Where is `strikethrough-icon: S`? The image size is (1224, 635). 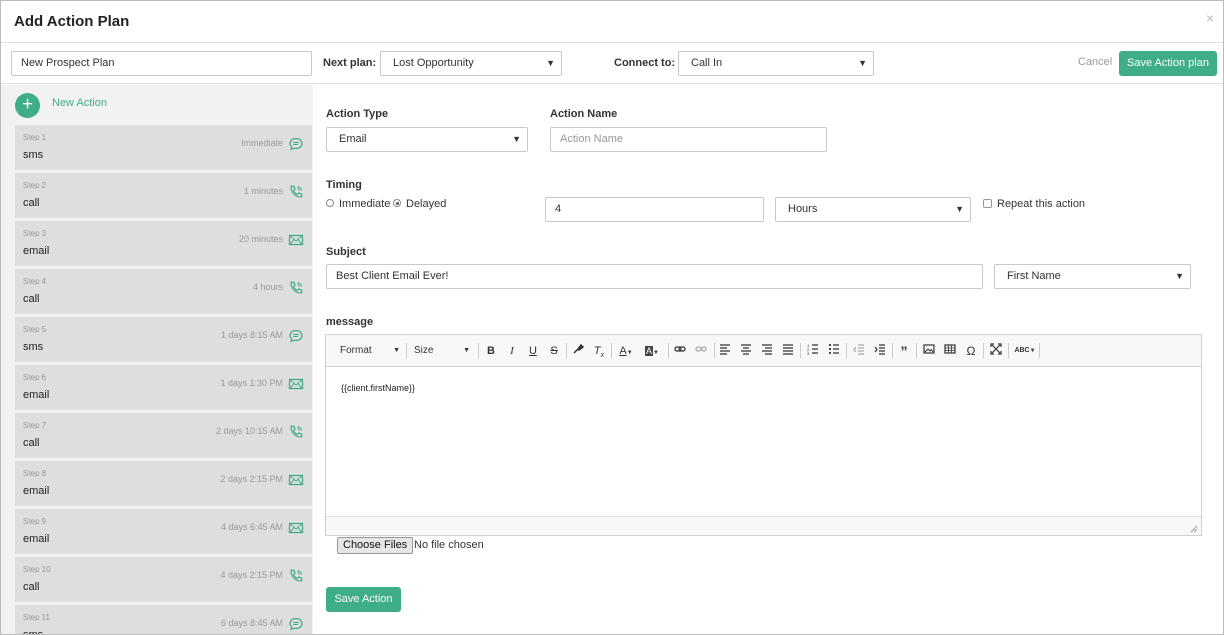 strikethrough-icon: S is located at coordinates (554, 351).